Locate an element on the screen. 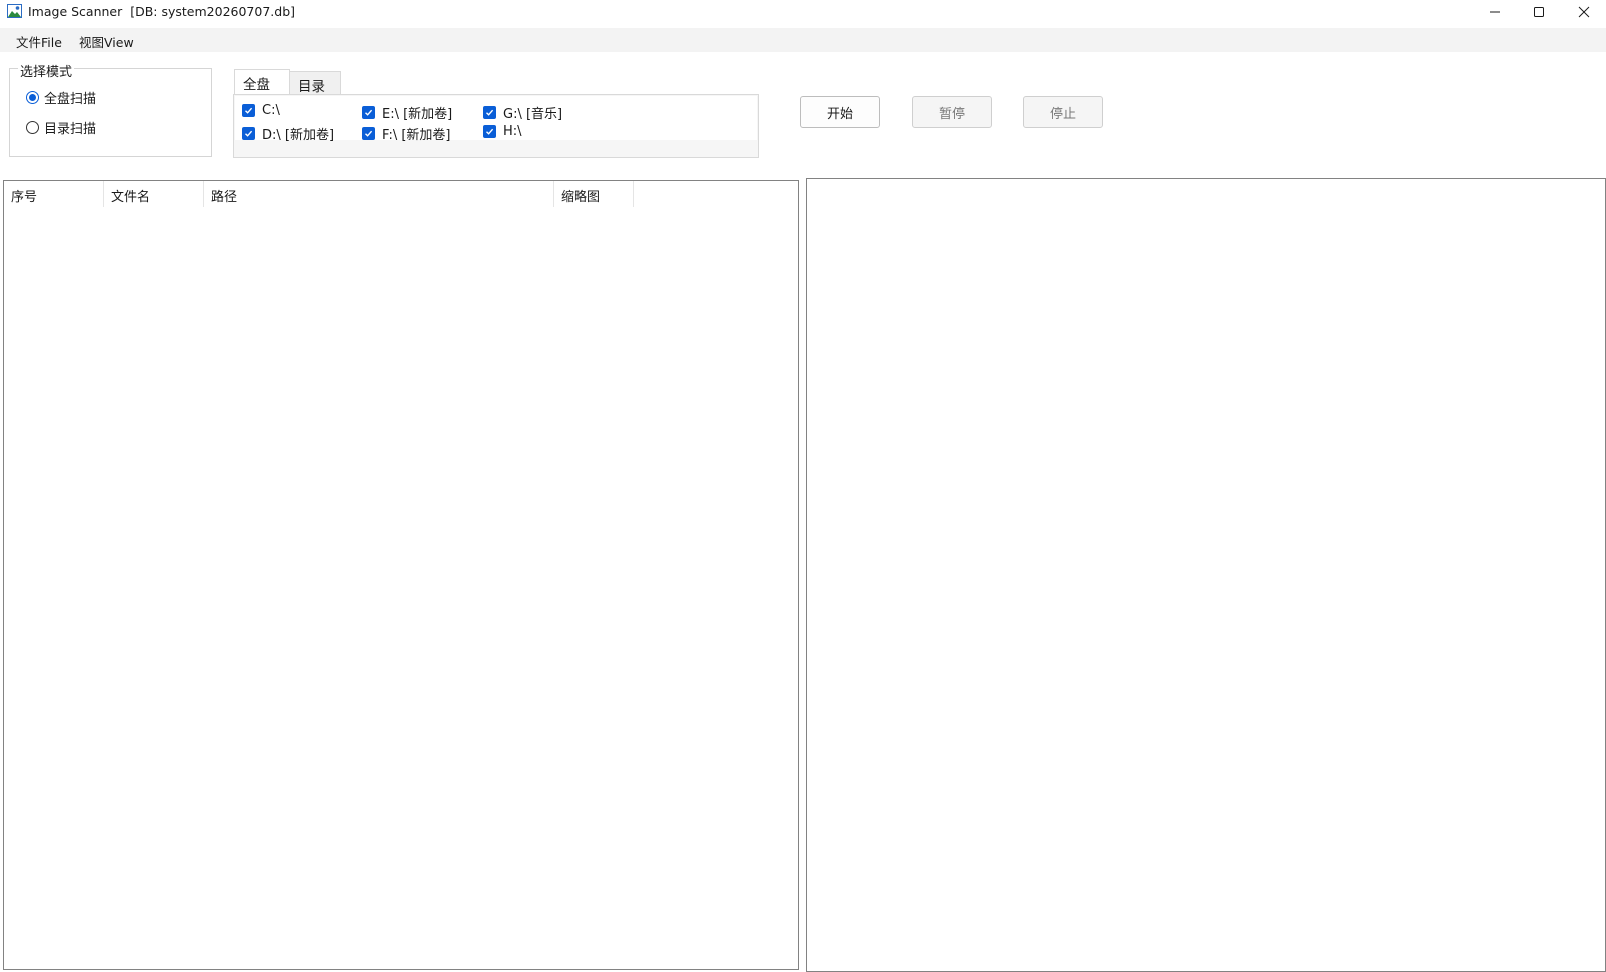  column-header-index: 序号 is located at coordinates (54, 194).